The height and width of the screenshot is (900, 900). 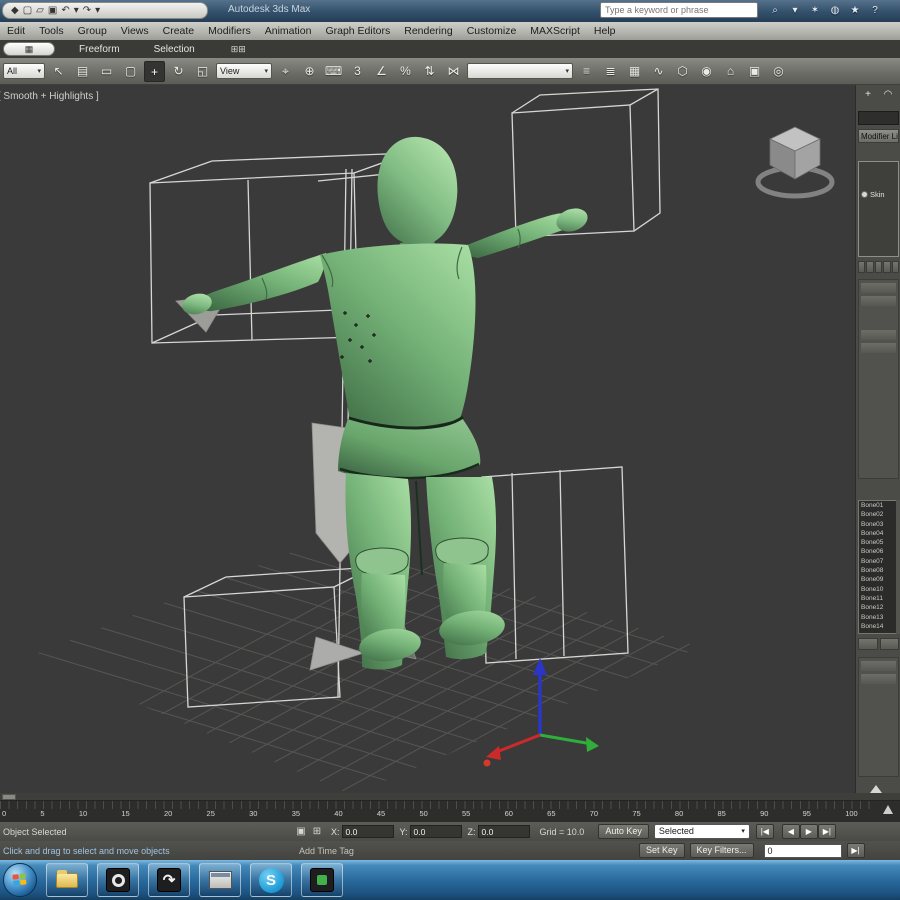 I want to click on undo-icon: ↶, so click(x=65, y=10).